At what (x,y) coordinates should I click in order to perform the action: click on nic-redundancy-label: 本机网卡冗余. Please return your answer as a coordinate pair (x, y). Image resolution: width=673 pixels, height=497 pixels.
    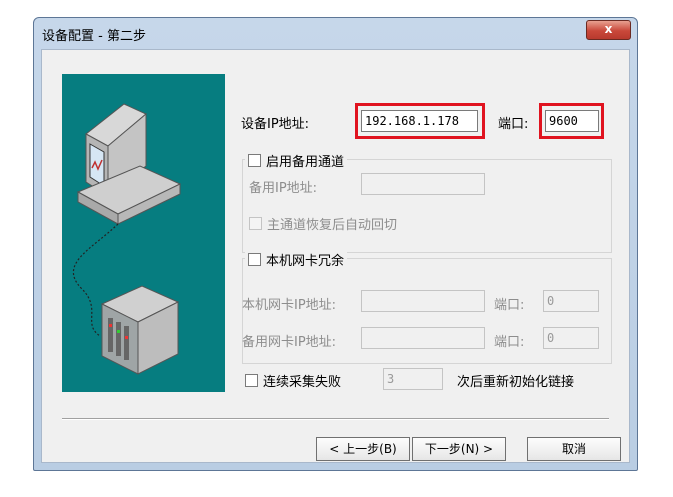
    Looking at the image, I should click on (305, 261).